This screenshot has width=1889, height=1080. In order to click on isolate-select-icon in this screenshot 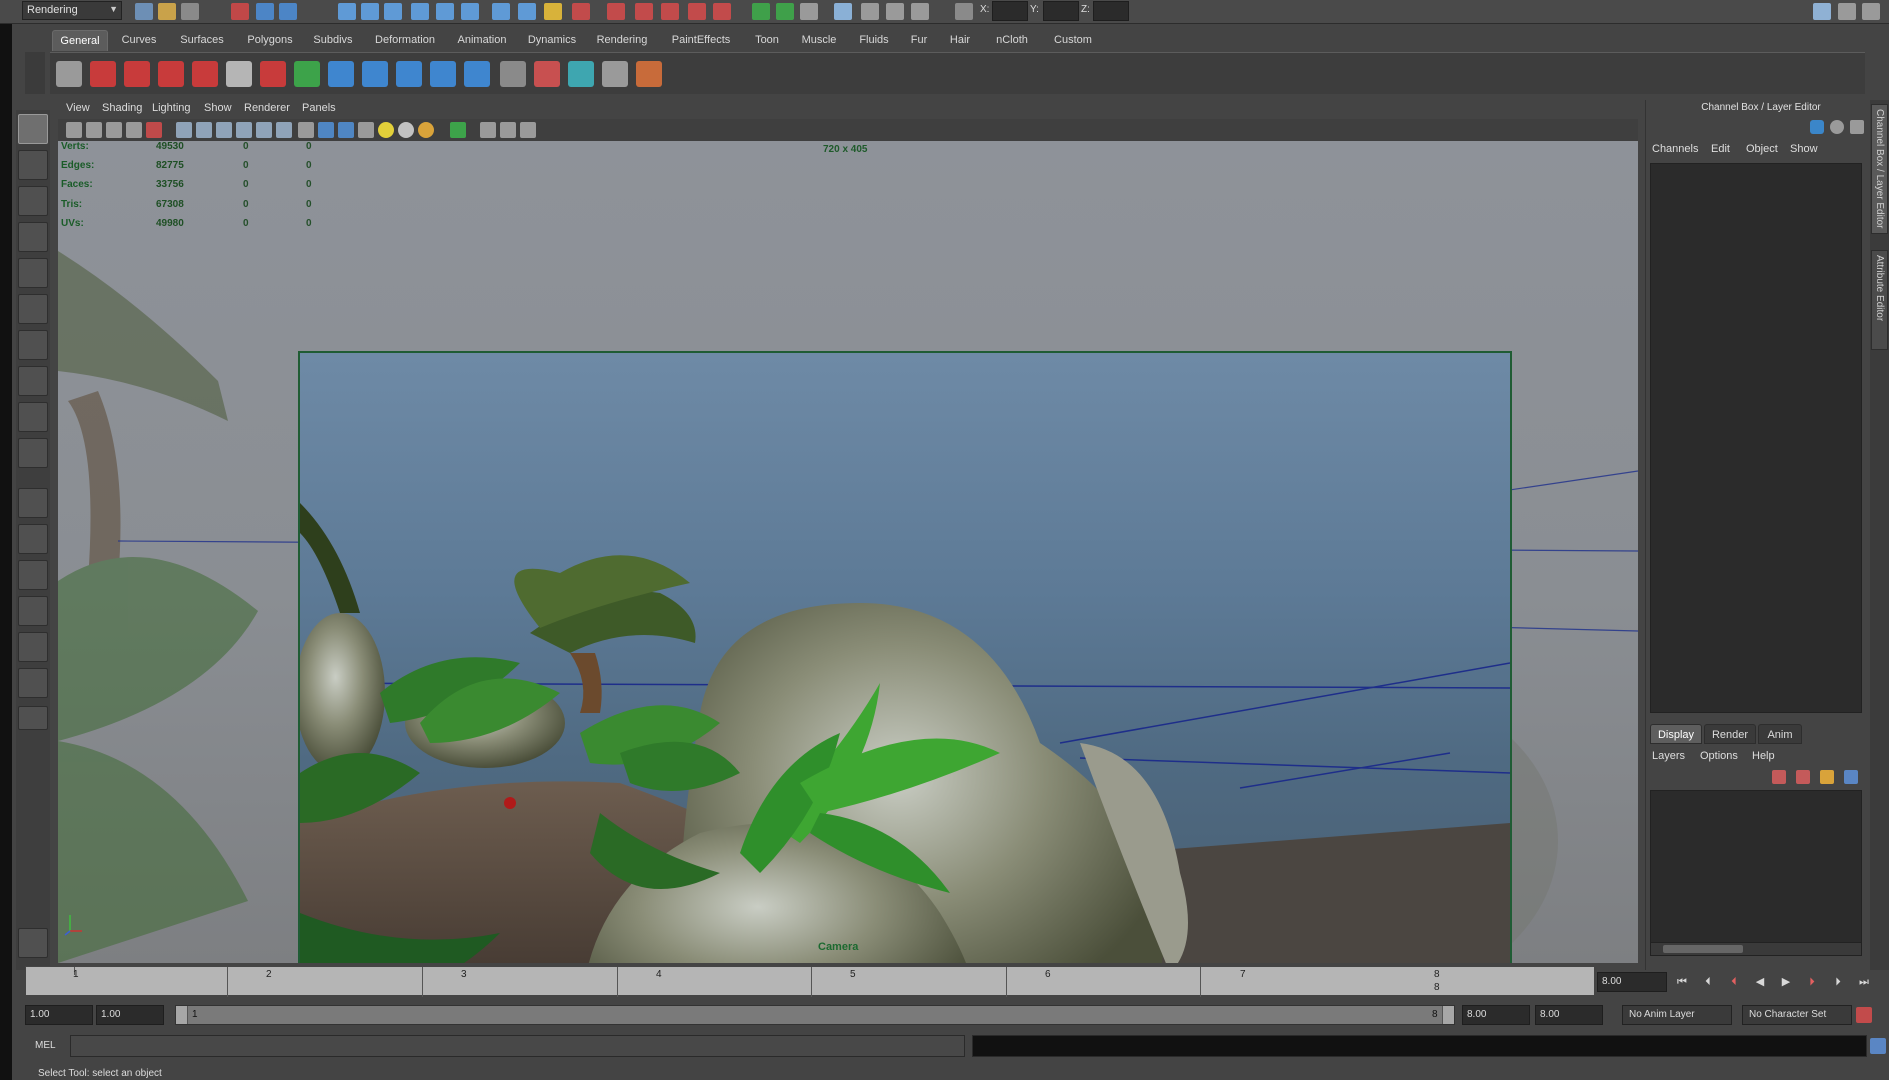, I will do `click(458, 130)`.